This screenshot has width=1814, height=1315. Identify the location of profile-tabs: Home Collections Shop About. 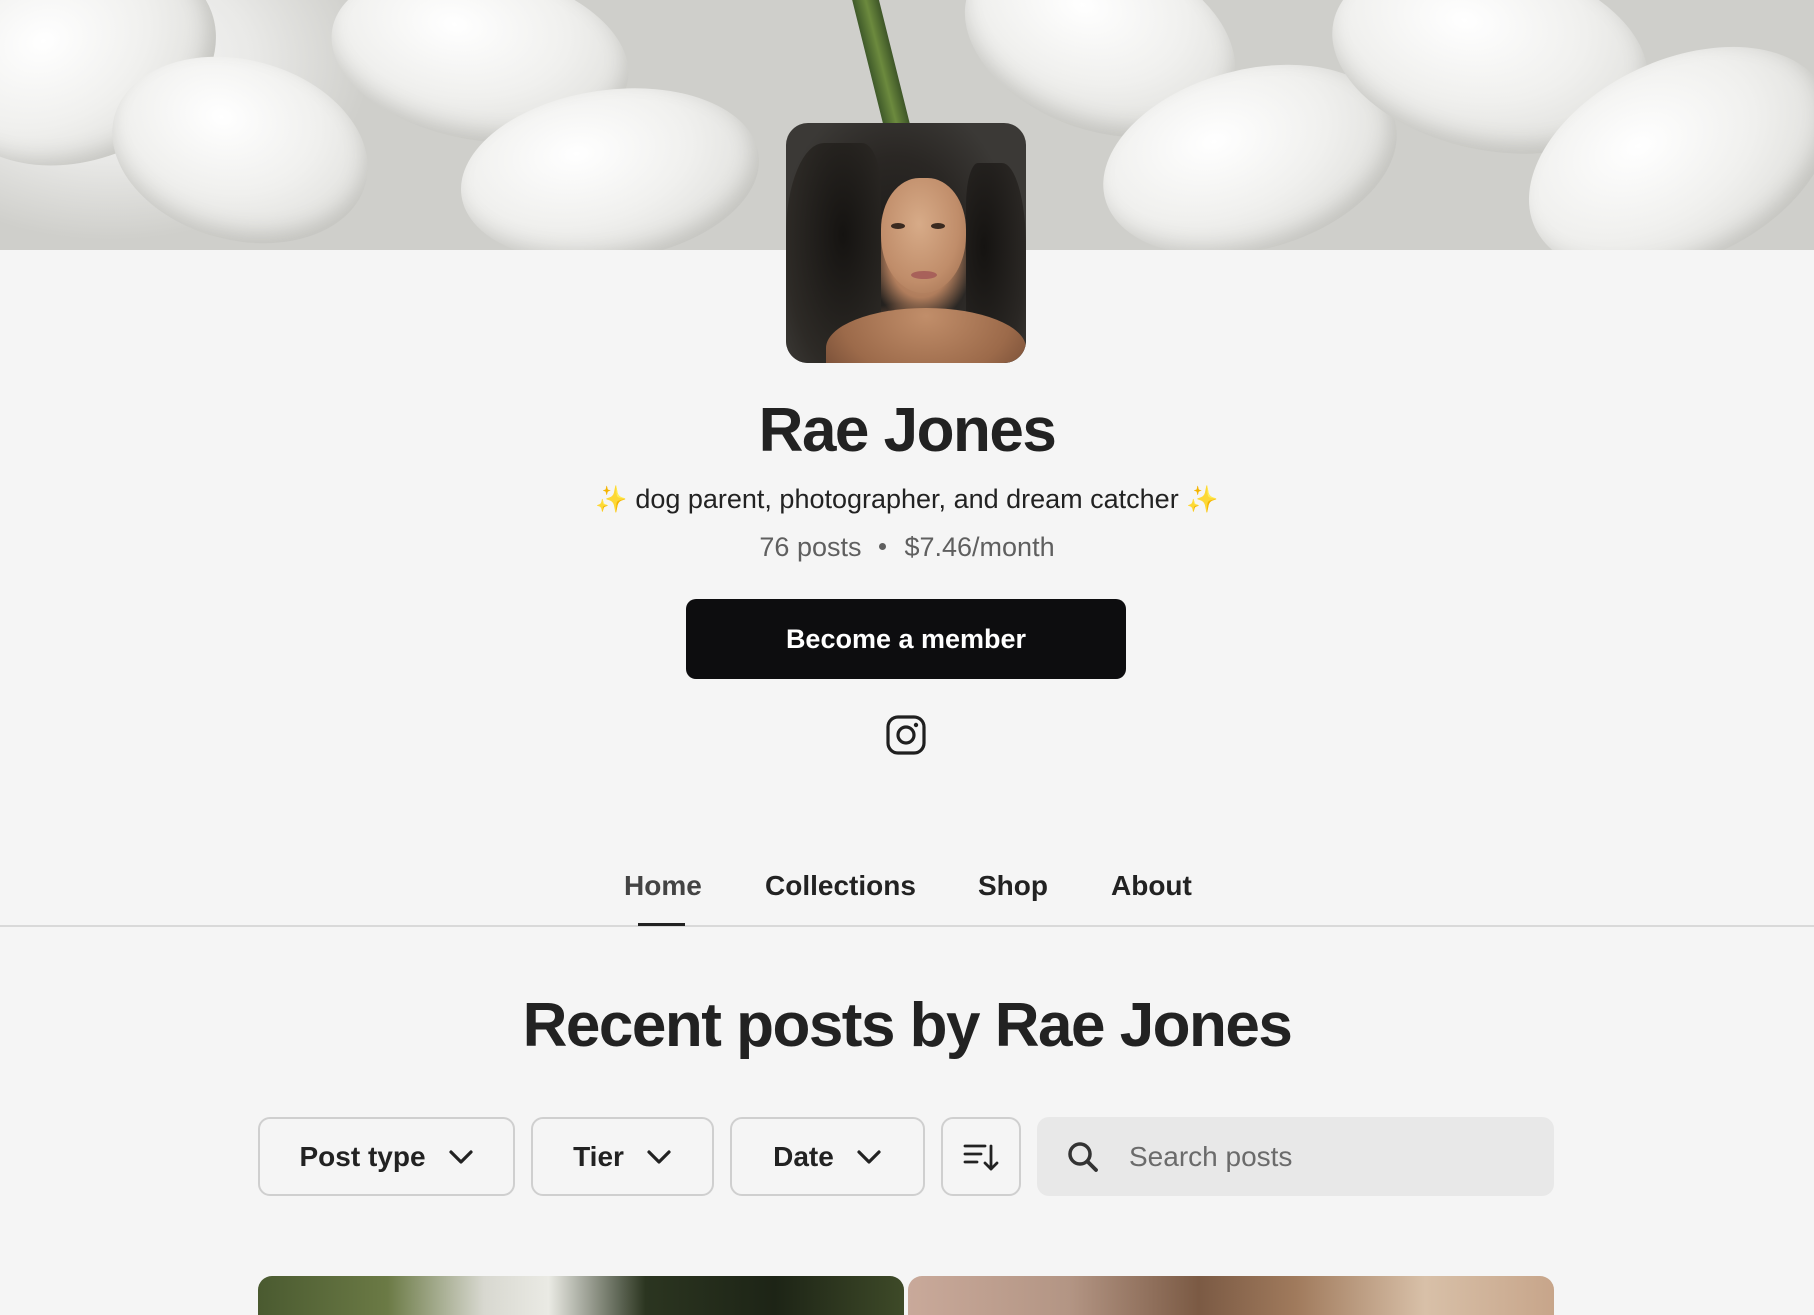
(907, 891).